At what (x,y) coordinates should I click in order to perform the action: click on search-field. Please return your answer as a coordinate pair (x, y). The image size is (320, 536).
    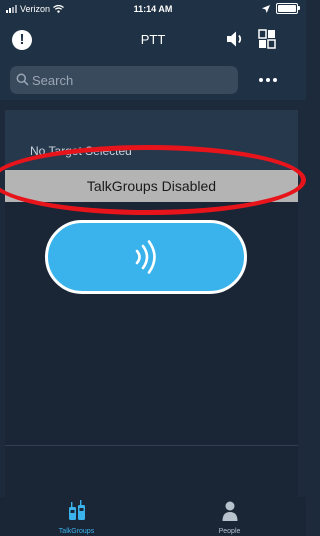
    Looking at the image, I should click on (124, 80).